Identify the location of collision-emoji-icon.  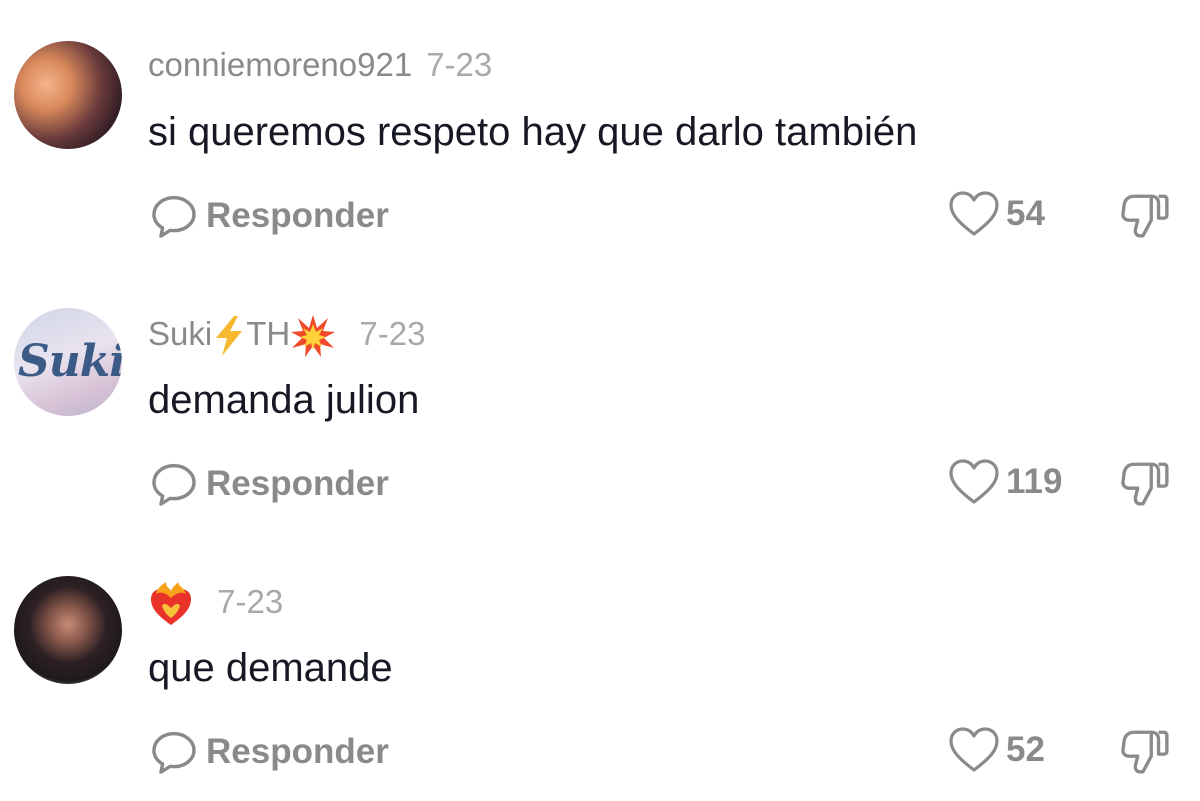
(313, 336).